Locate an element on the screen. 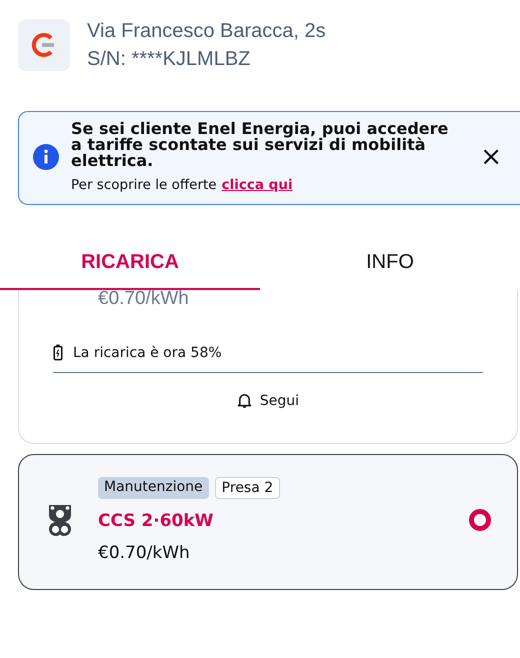  brand-logo is located at coordinates (44, 45).